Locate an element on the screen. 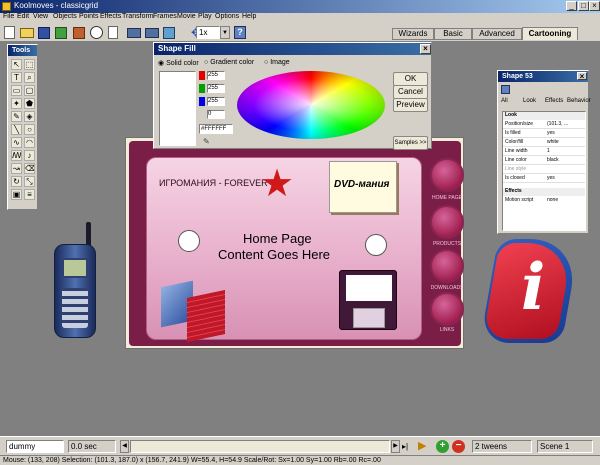 The width and height of the screenshot is (600, 465). timer-icon is located at coordinates (96, 32).